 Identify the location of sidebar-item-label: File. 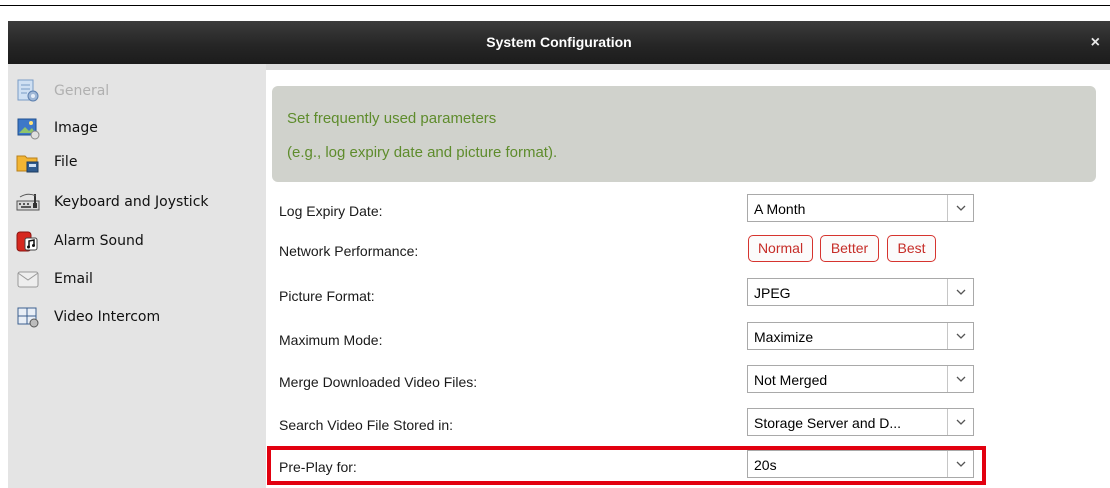
(66, 162).